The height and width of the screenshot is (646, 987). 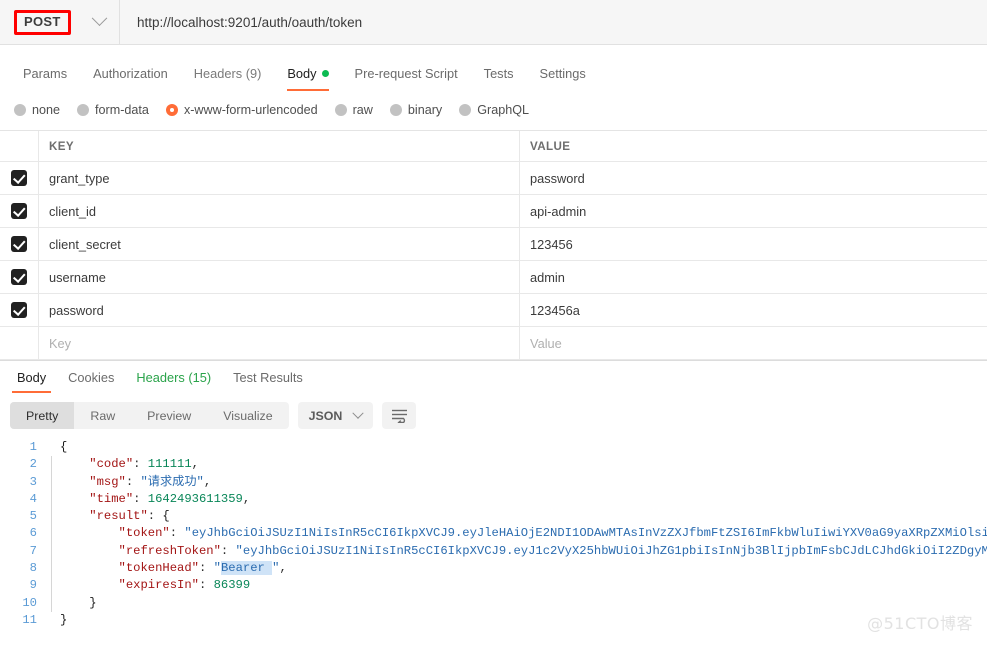 What do you see at coordinates (172, 481) in the screenshot?
I see `json-value-msg: 请求成功` at bounding box center [172, 481].